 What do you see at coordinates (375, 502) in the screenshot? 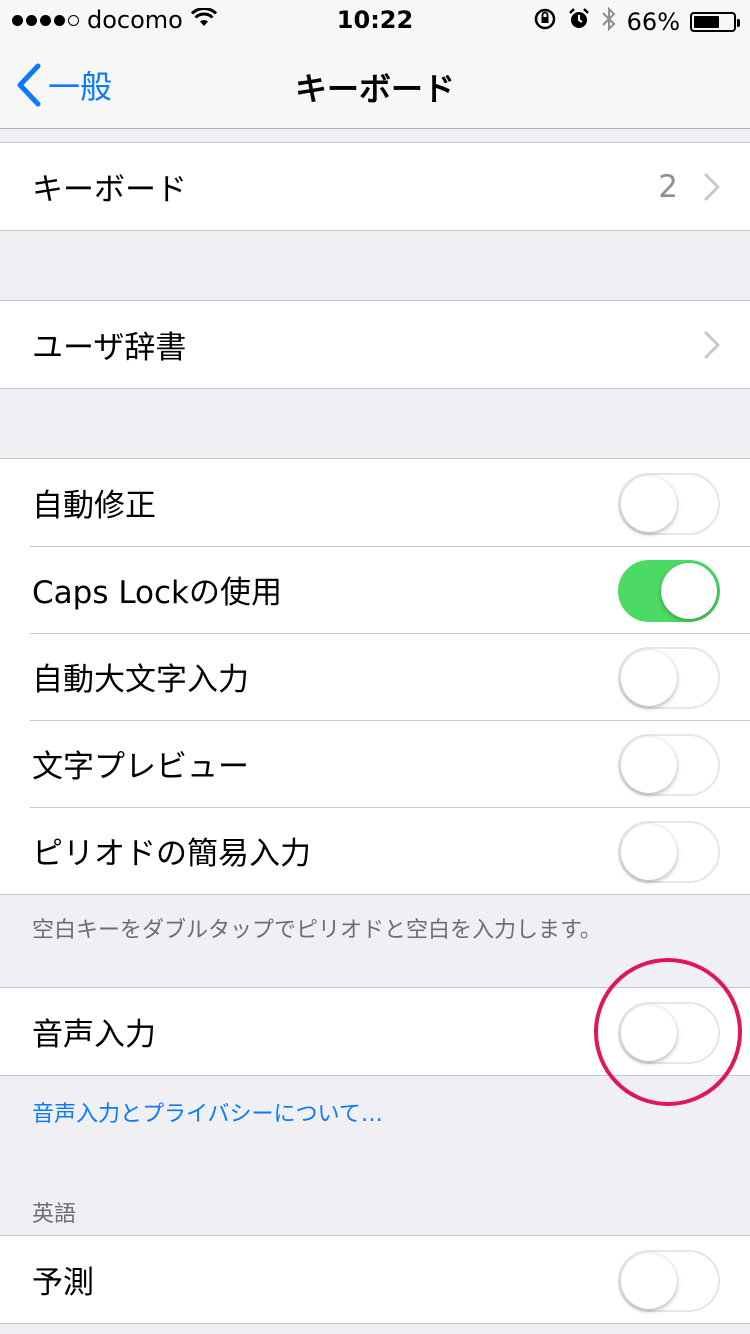
I see `setting-row-auto-correction: 自動修正` at bounding box center [375, 502].